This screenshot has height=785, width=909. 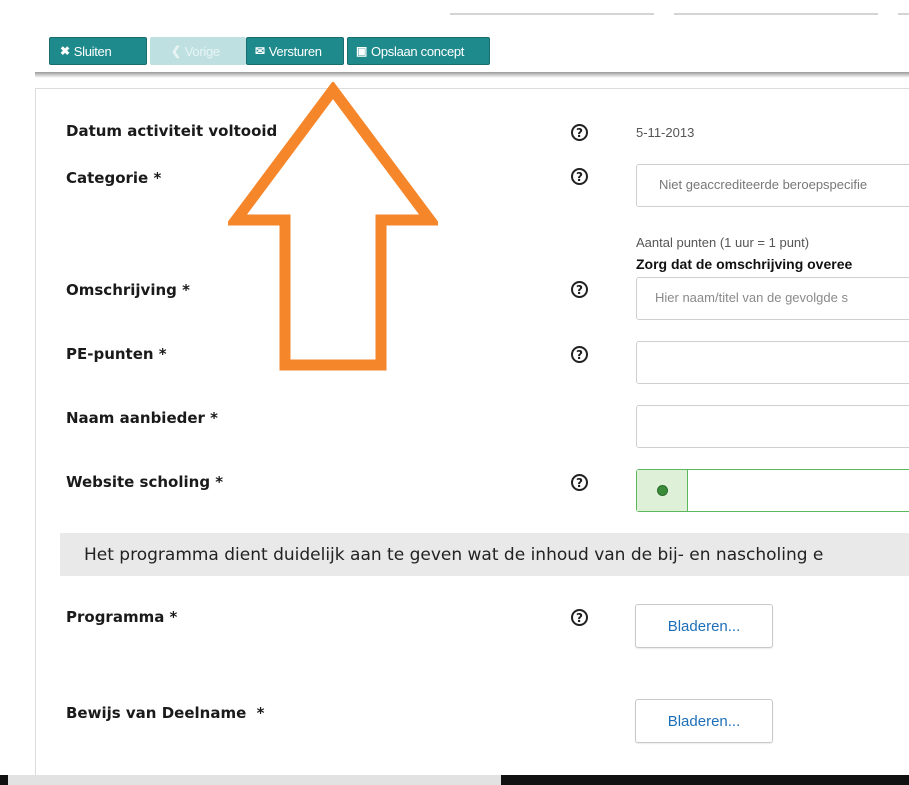 I want to click on website-input, so click(x=772, y=490).